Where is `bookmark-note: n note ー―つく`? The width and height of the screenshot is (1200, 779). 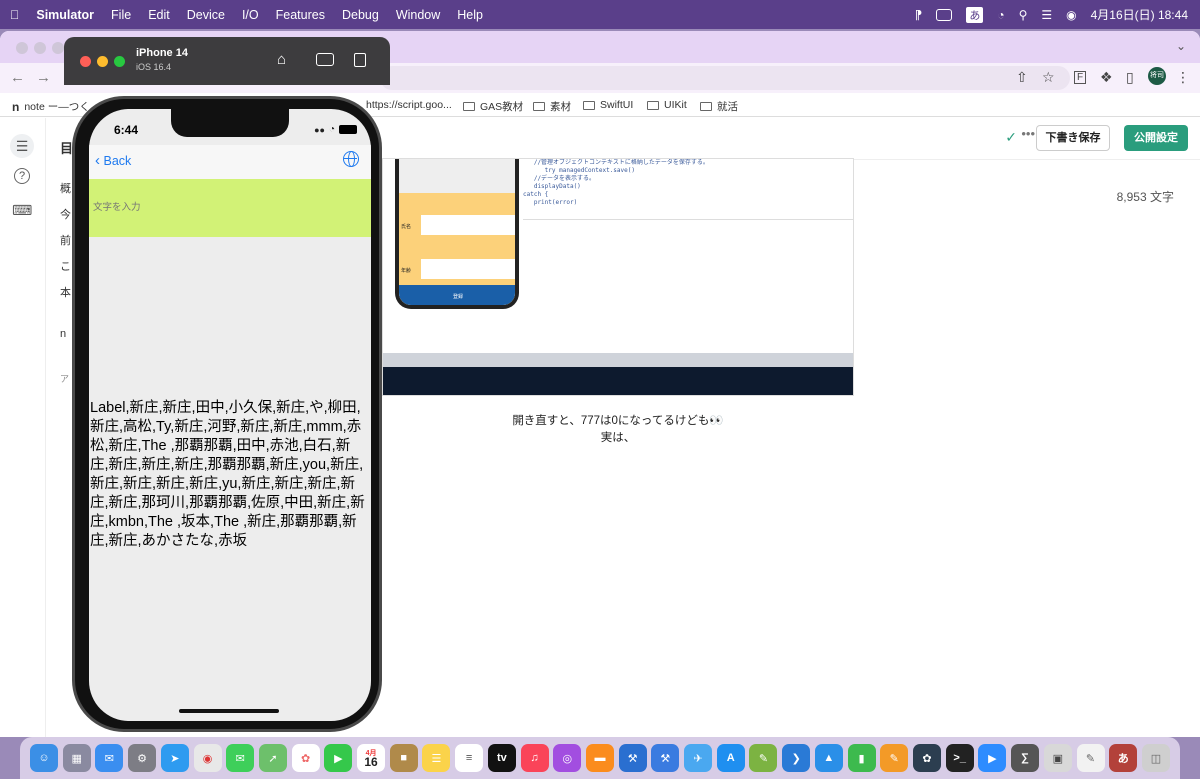 bookmark-note: n note ー―つく is located at coordinates (51, 106).